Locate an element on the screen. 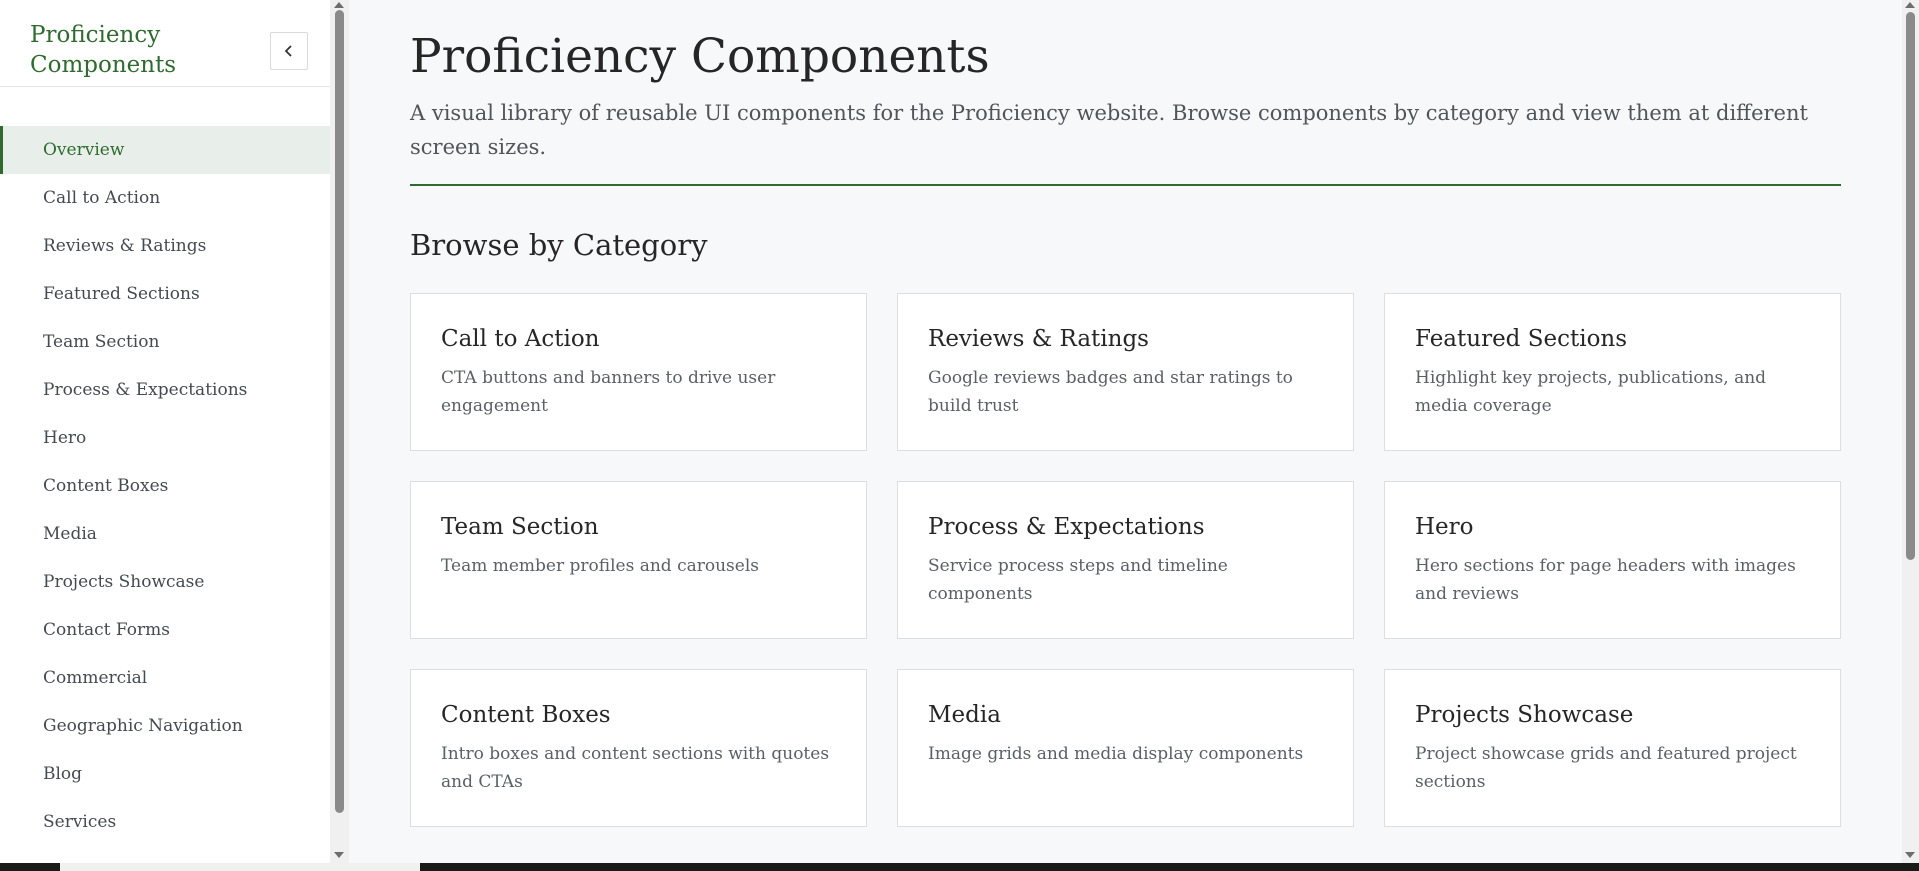 Image resolution: width=1919 pixels, height=871 pixels. category-card-title: Process & Expectations is located at coordinates (1066, 527).